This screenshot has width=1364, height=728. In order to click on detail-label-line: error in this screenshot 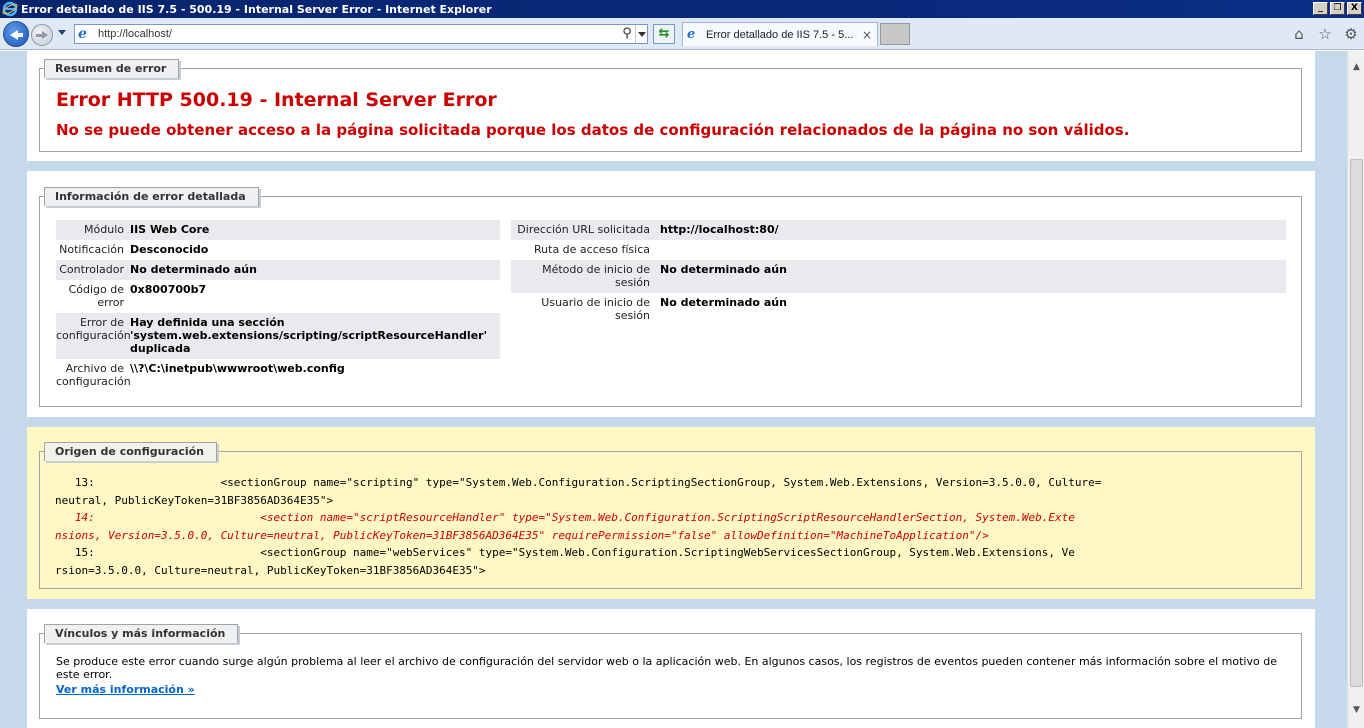, I will do `click(110, 302)`.